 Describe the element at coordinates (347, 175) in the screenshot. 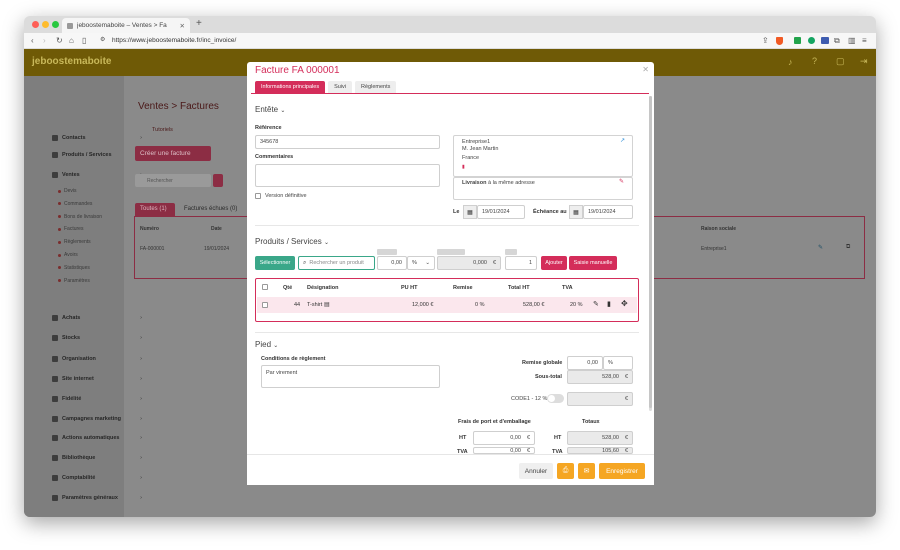

I see `comments-textarea` at that location.